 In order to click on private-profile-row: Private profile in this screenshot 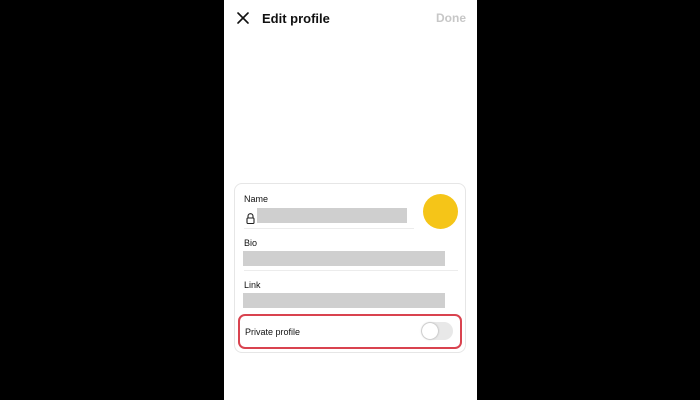, I will do `click(350, 331)`.